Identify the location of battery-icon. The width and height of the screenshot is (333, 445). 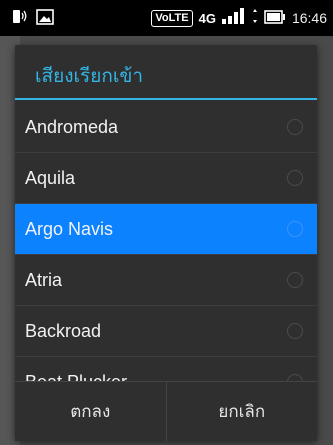
(275, 18).